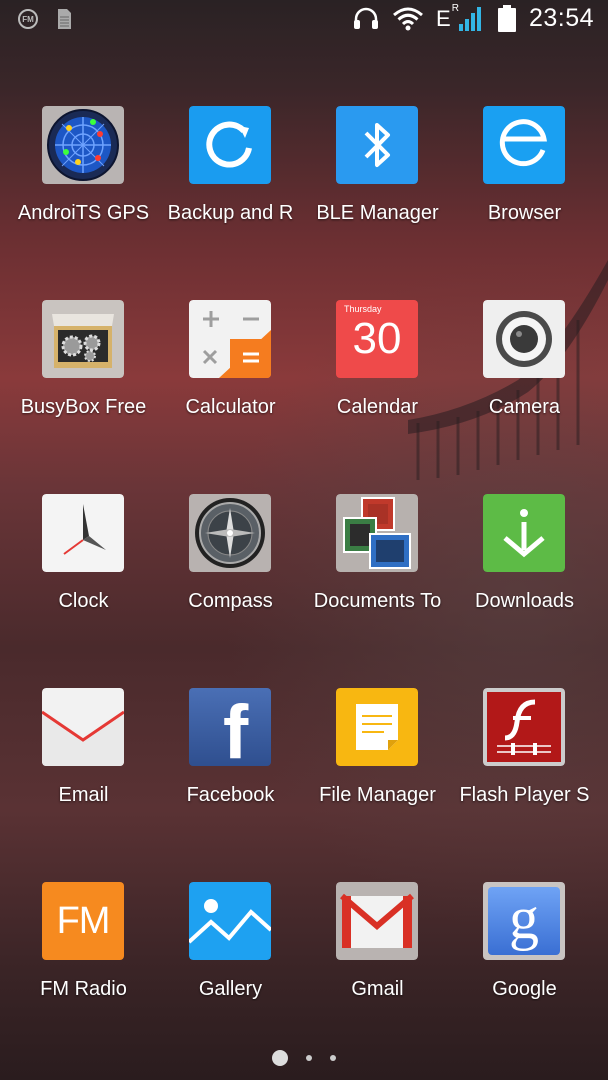  I want to click on app-google: g Google, so click(524, 969).